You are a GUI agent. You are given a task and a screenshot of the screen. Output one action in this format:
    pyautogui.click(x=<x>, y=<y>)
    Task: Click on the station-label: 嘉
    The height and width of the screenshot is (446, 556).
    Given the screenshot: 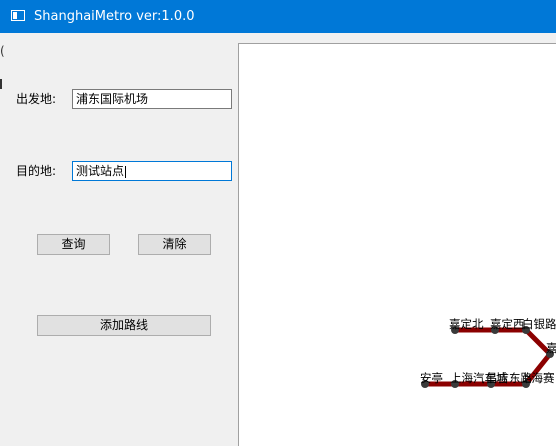 What is the action you would take?
    pyautogui.click(x=551, y=348)
    